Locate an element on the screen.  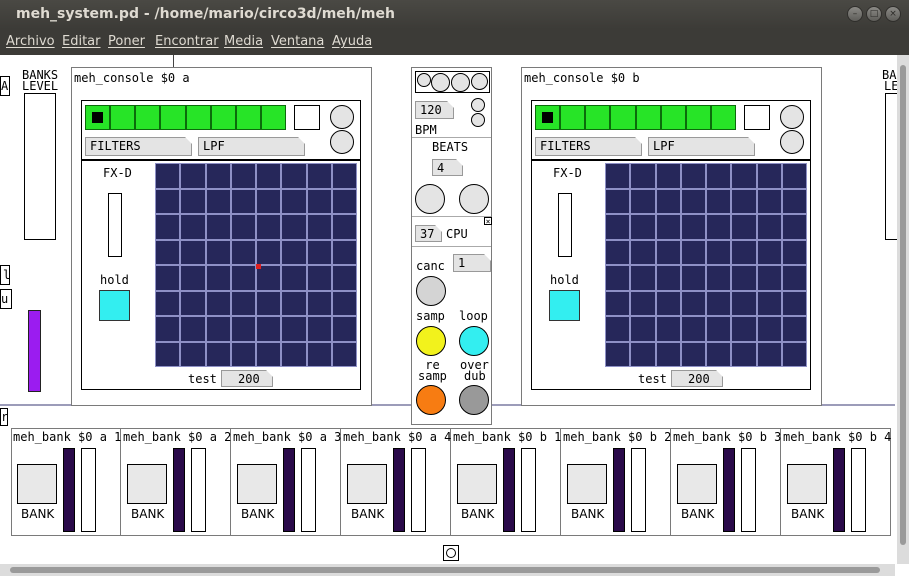
samp-bang is located at coordinates (431, 341).